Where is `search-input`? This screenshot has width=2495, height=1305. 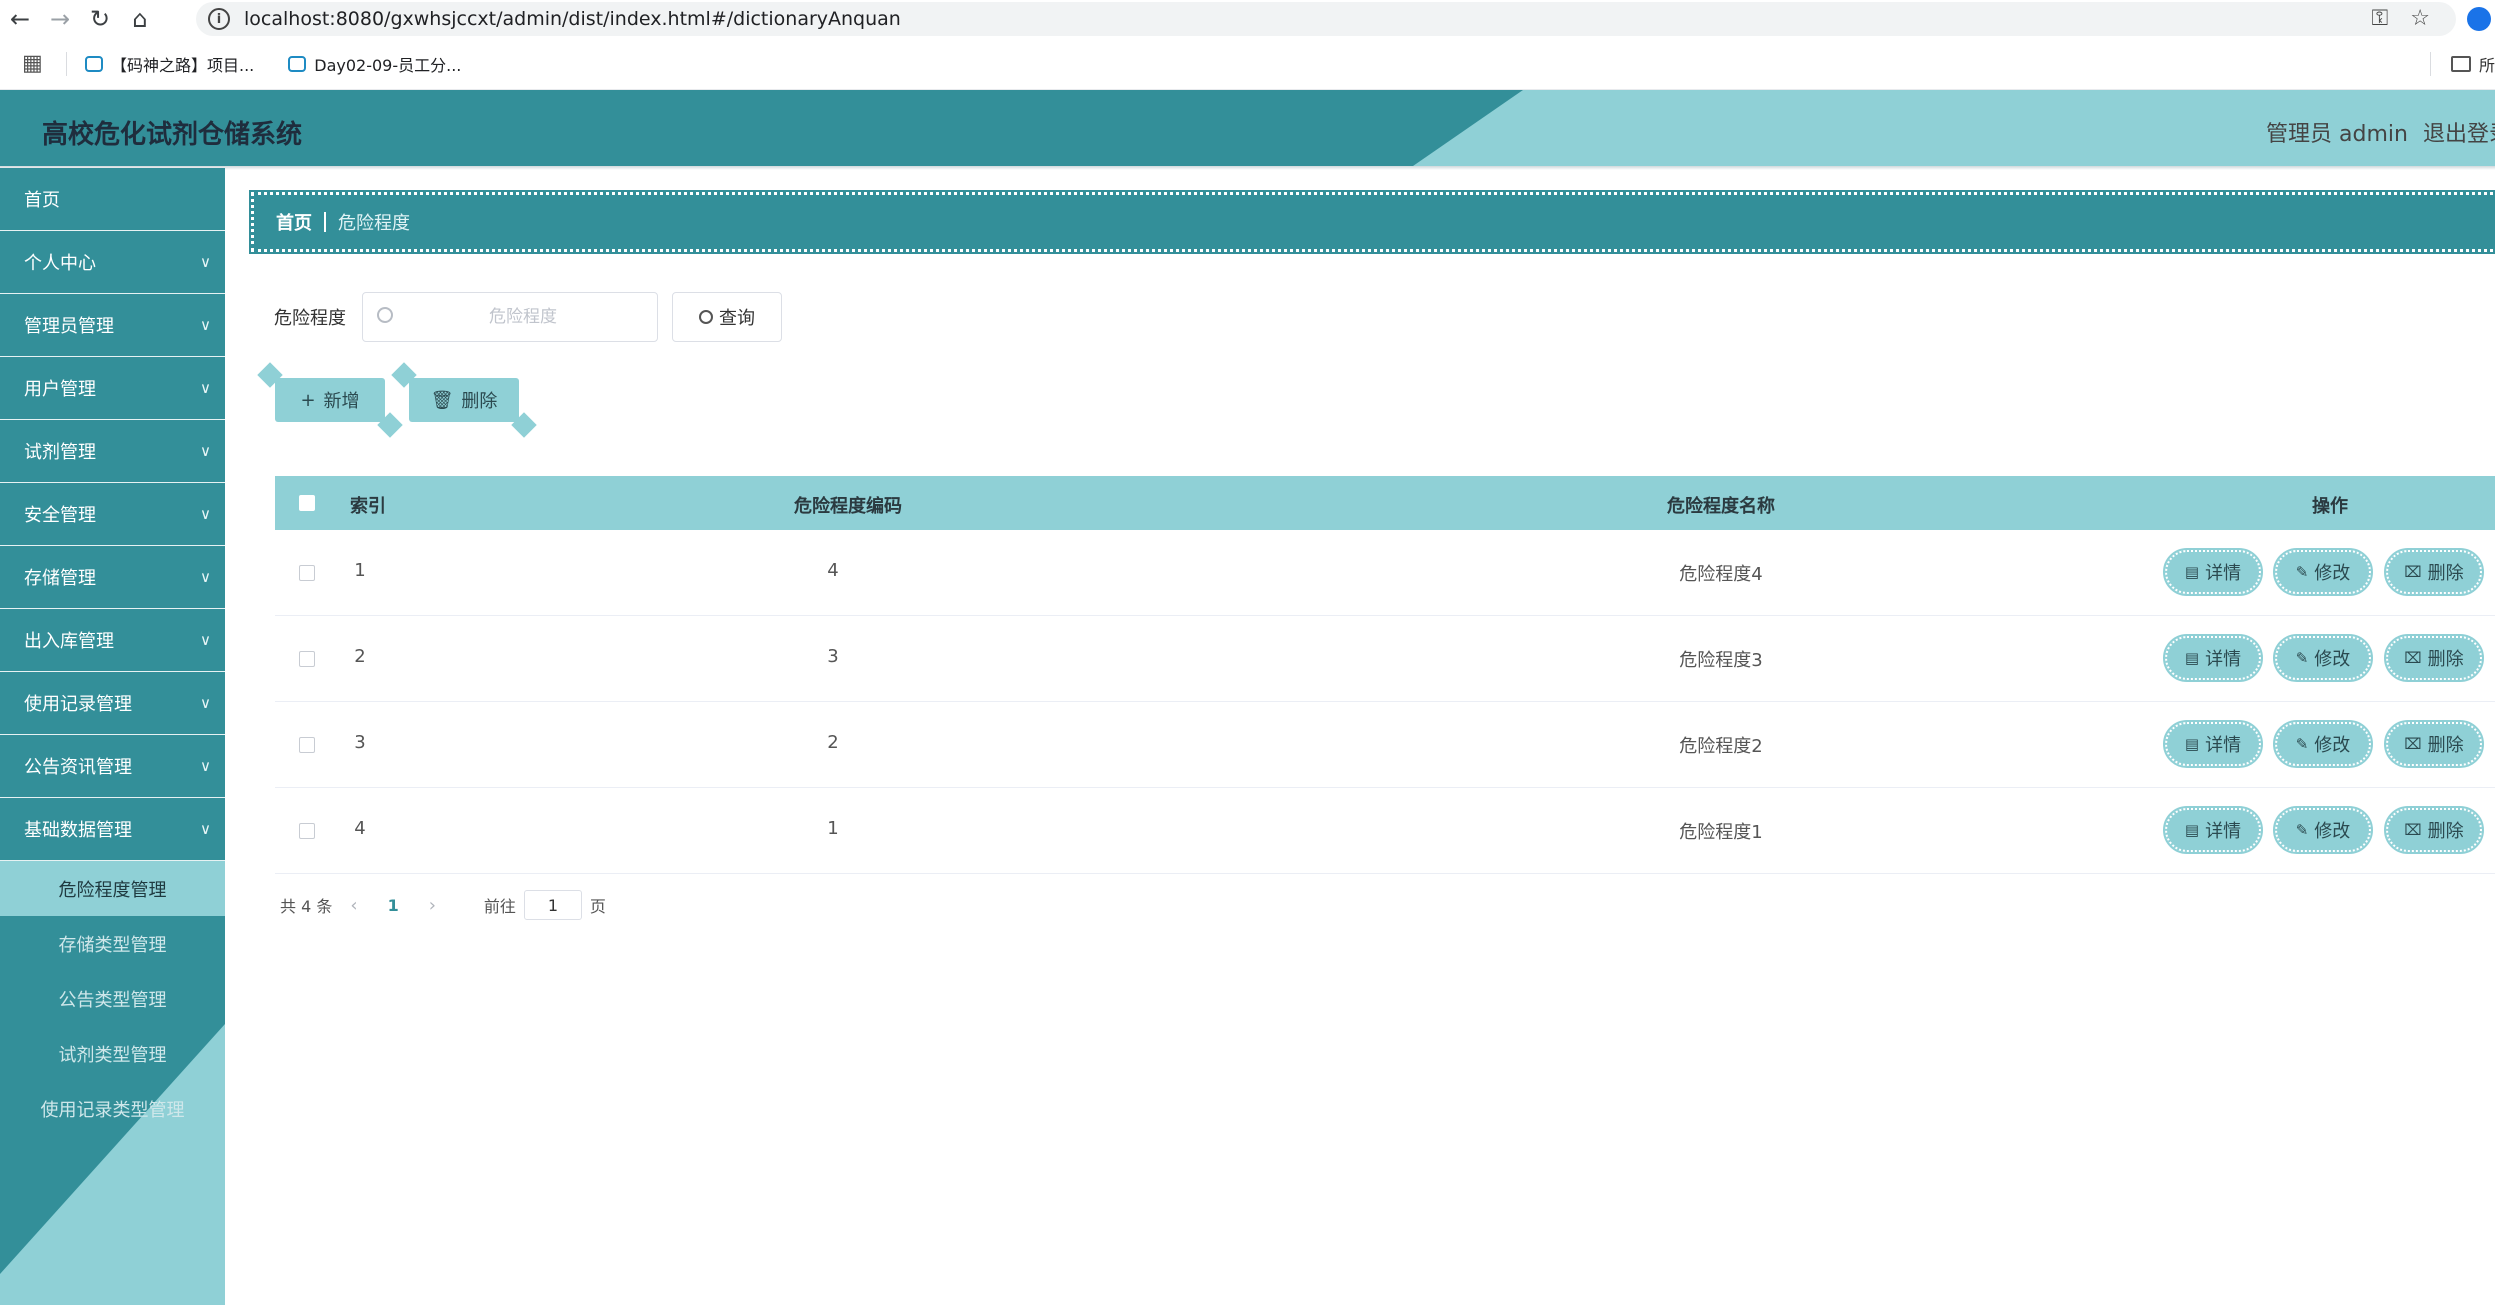 search-input is located at coordinates (510, 317).